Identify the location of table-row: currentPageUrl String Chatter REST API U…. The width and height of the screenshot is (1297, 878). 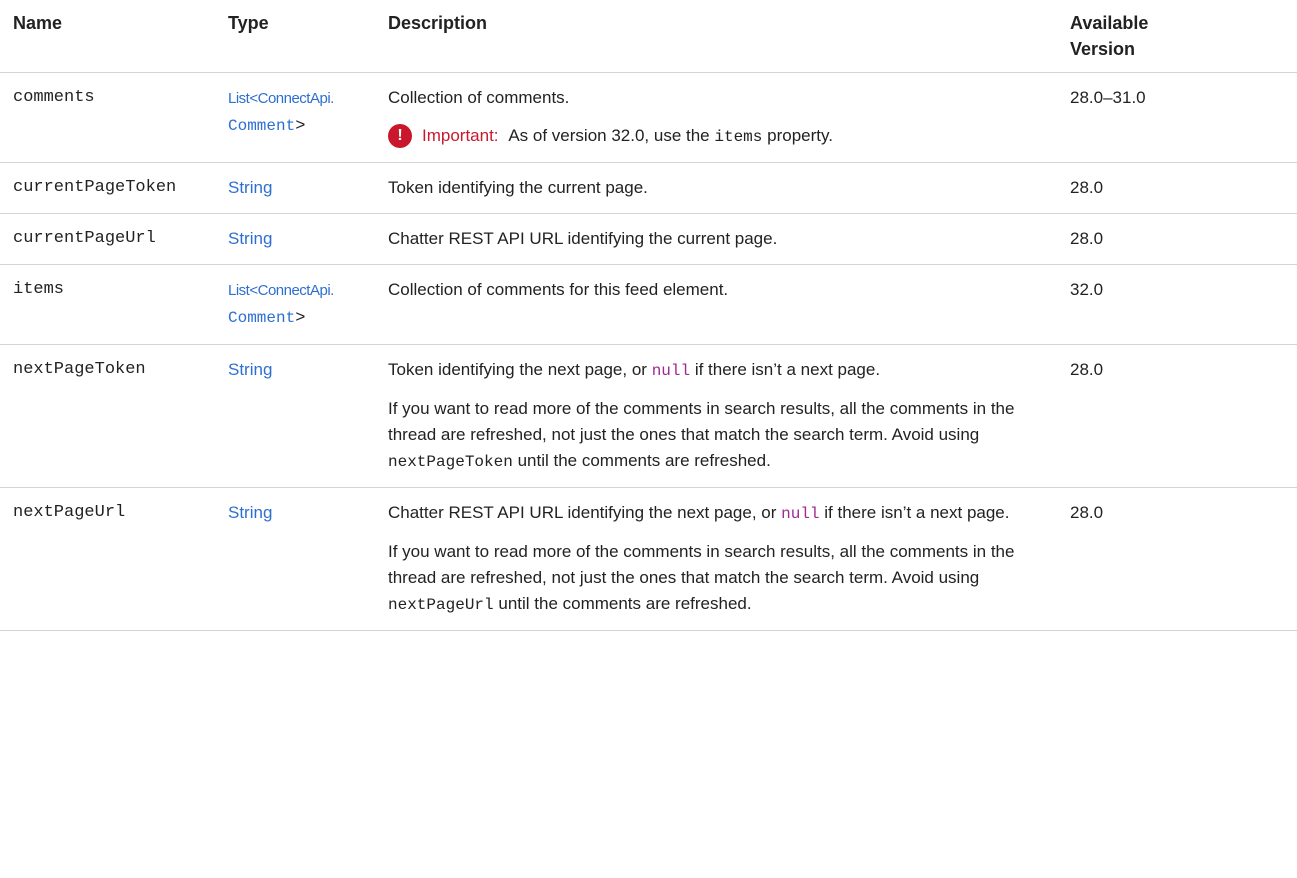
(648, 239).